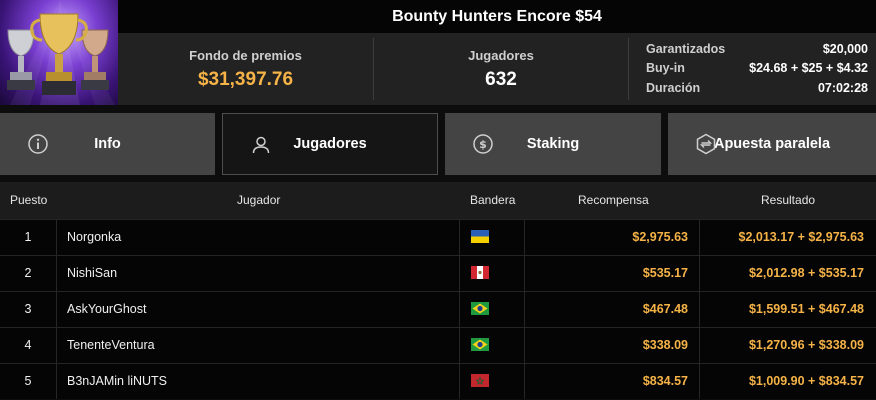 Image resolution: width=876 pixels, height=400 pixels. I want to click on row-position: 3, so click(28, 309).